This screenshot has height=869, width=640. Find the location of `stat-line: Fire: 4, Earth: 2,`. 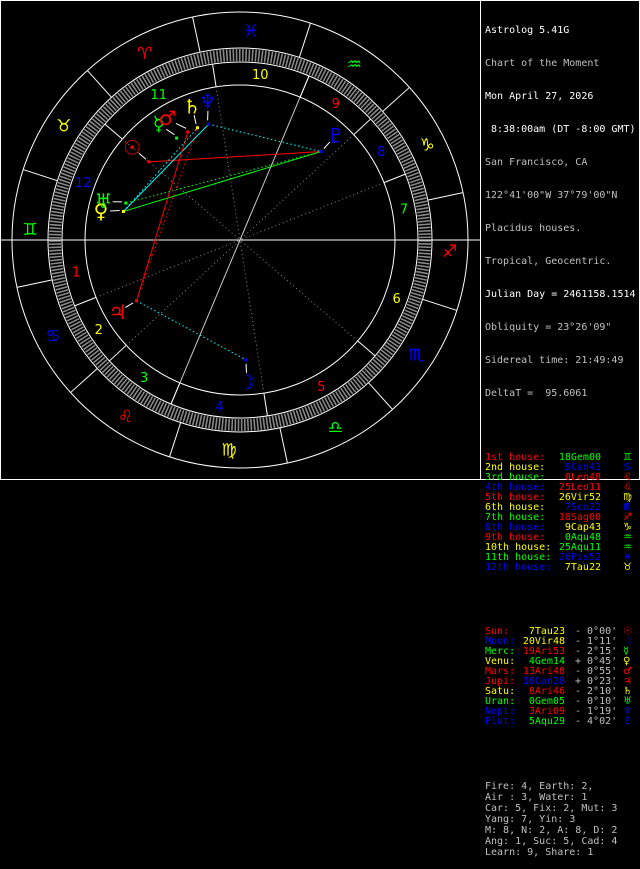

stat-line: Fire: 4, Earth: 2, is located at coordinates (561, 786).